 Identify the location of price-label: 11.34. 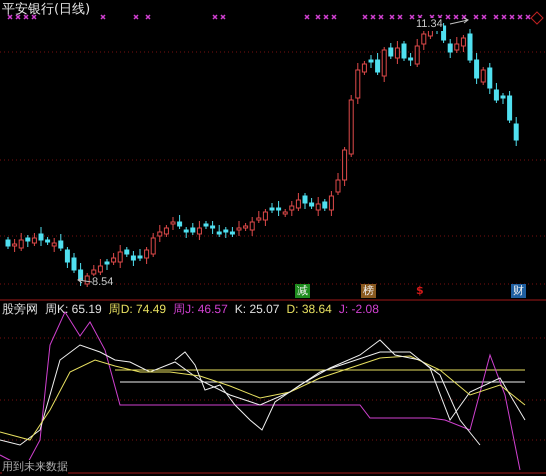
(429, 24).